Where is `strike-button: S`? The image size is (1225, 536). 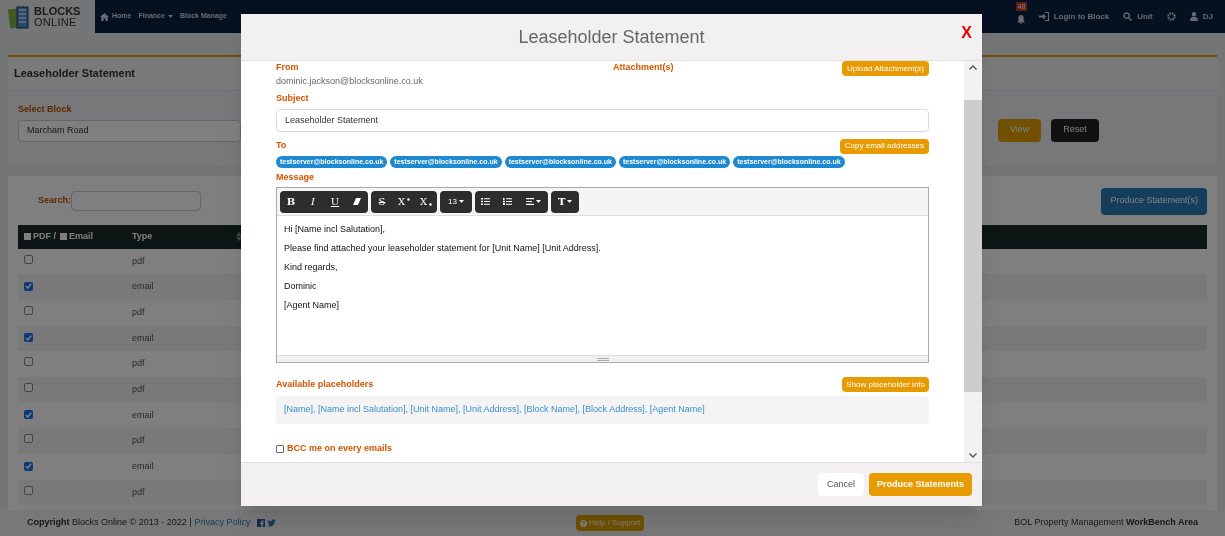 strike-button: S is located at coordinates (382, 201).